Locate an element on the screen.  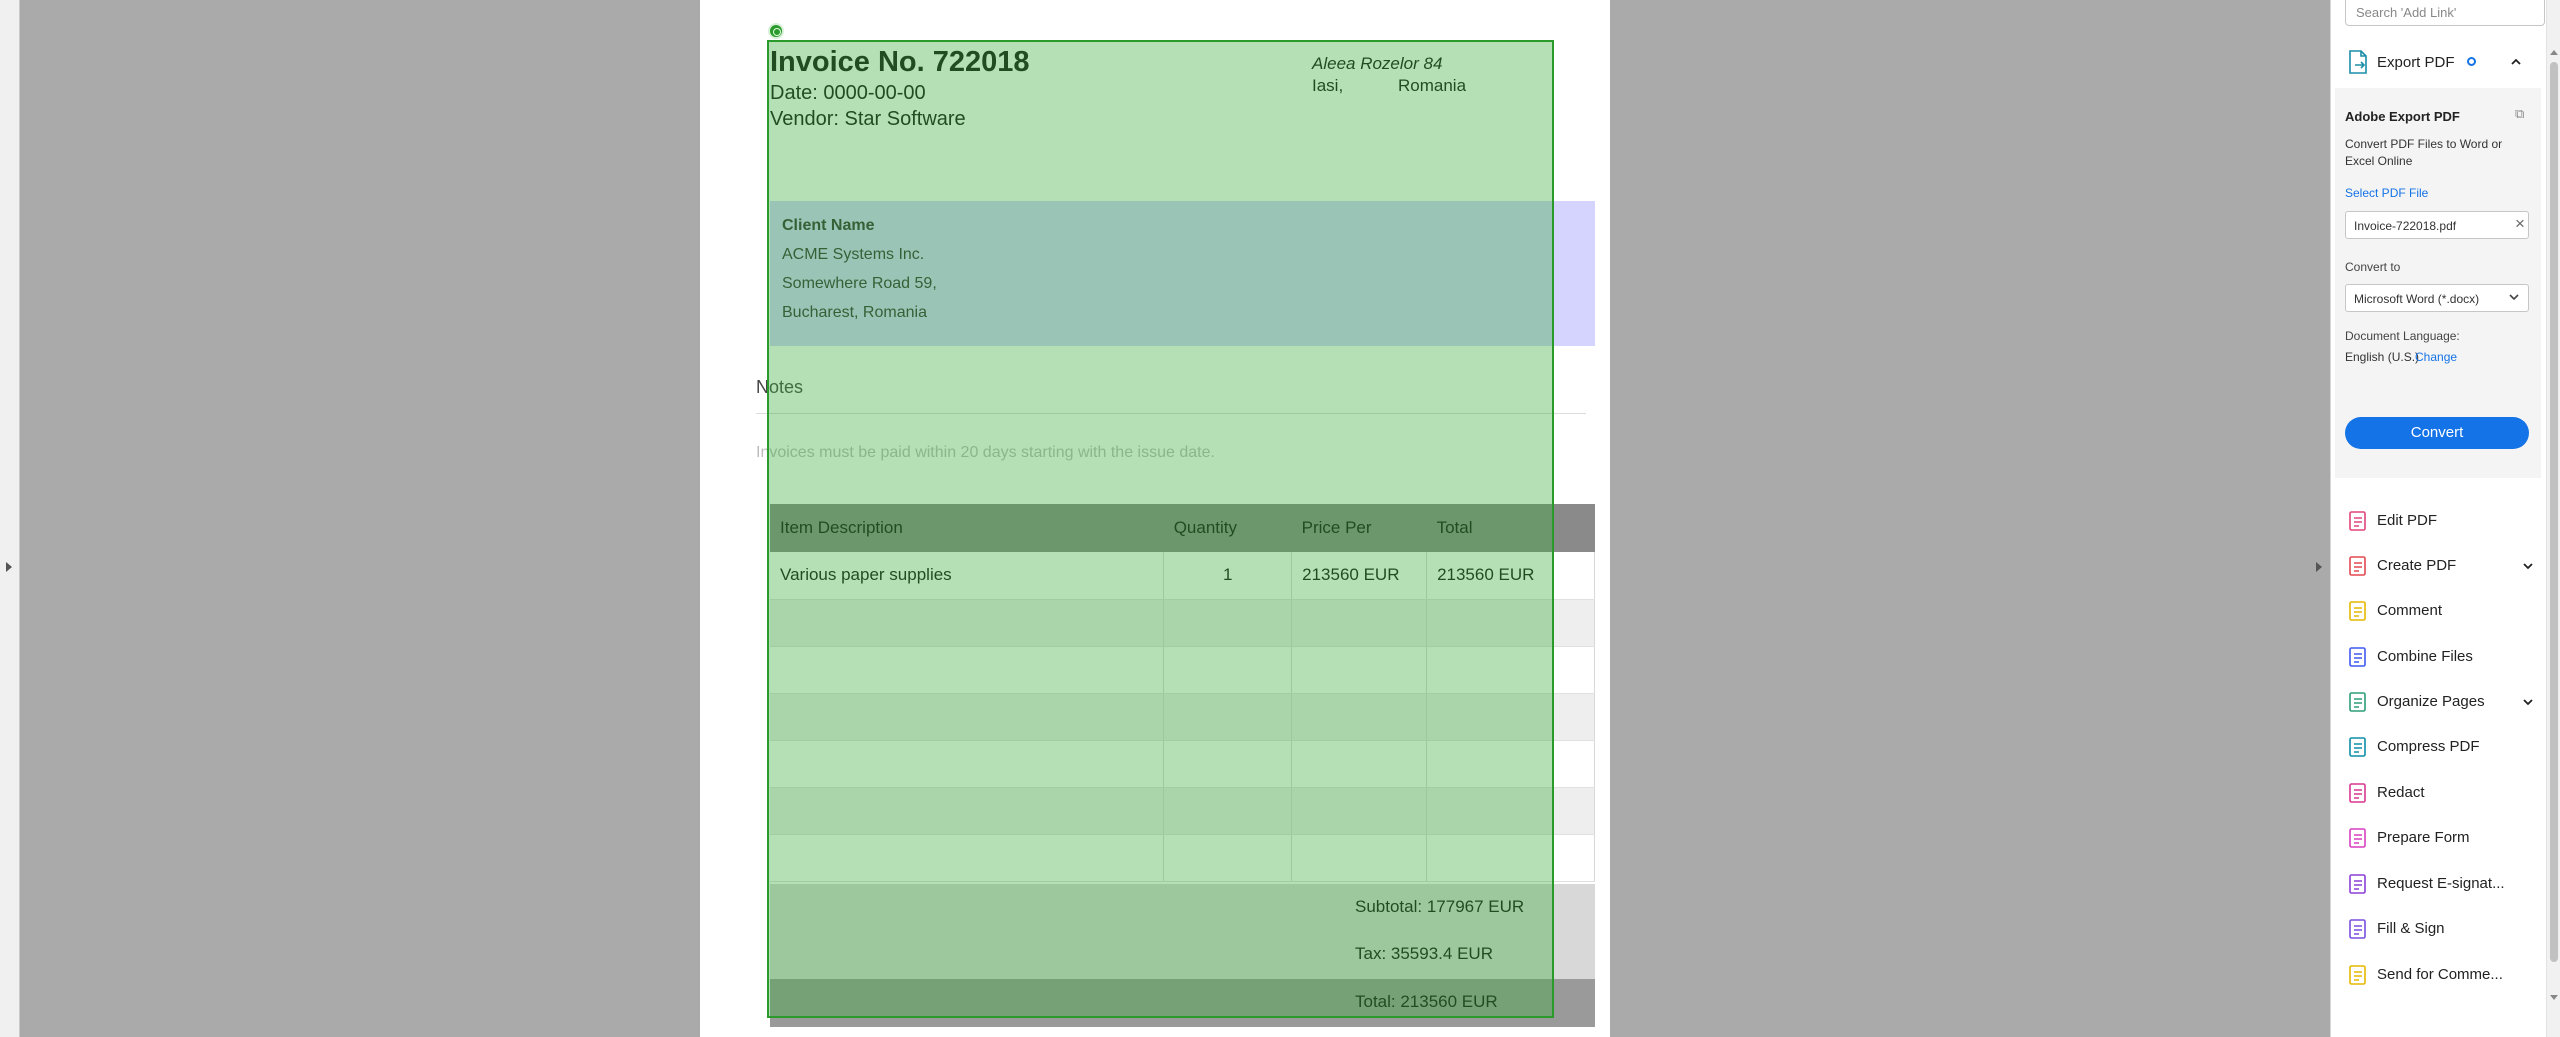
document-language-label: Document Language: is located at coordinates (2402, 336).